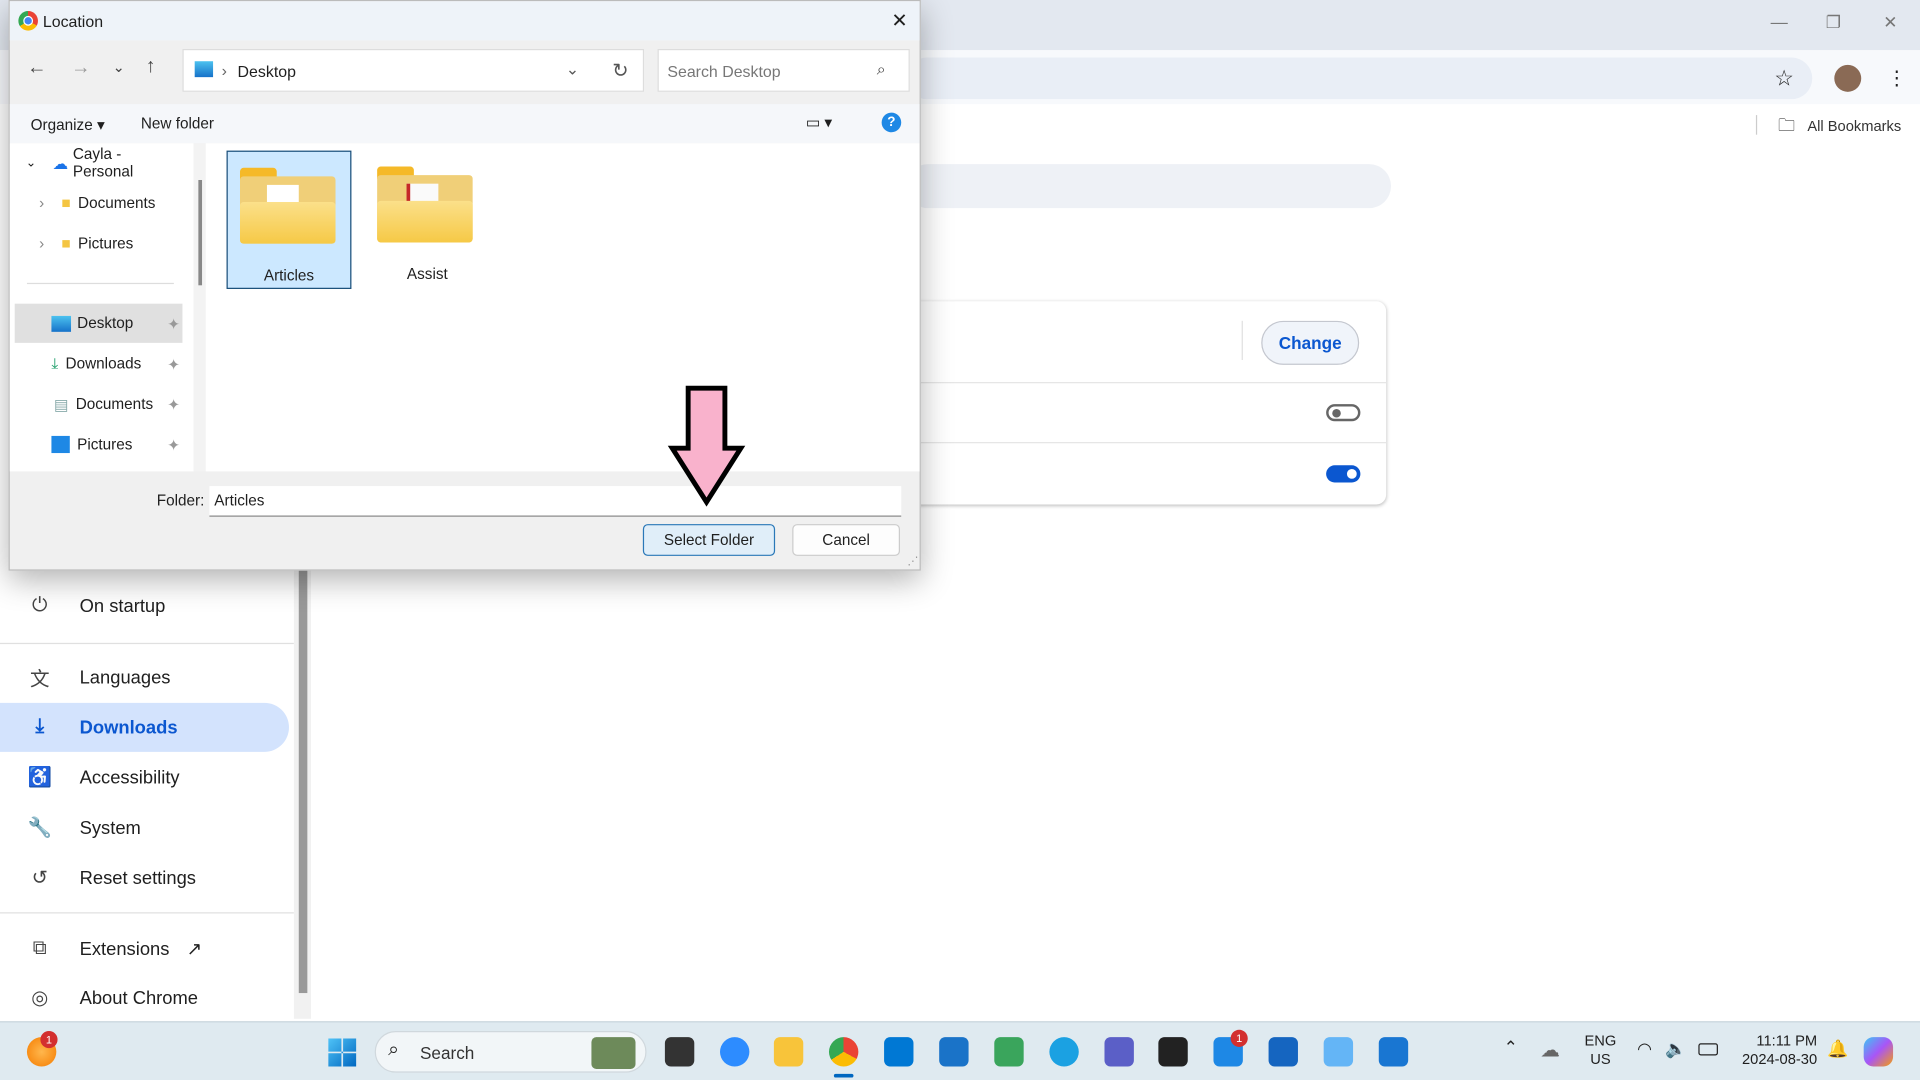 This screenshot has width=1920, height=1080. I want to click on folder-icon, so click(288, 205).